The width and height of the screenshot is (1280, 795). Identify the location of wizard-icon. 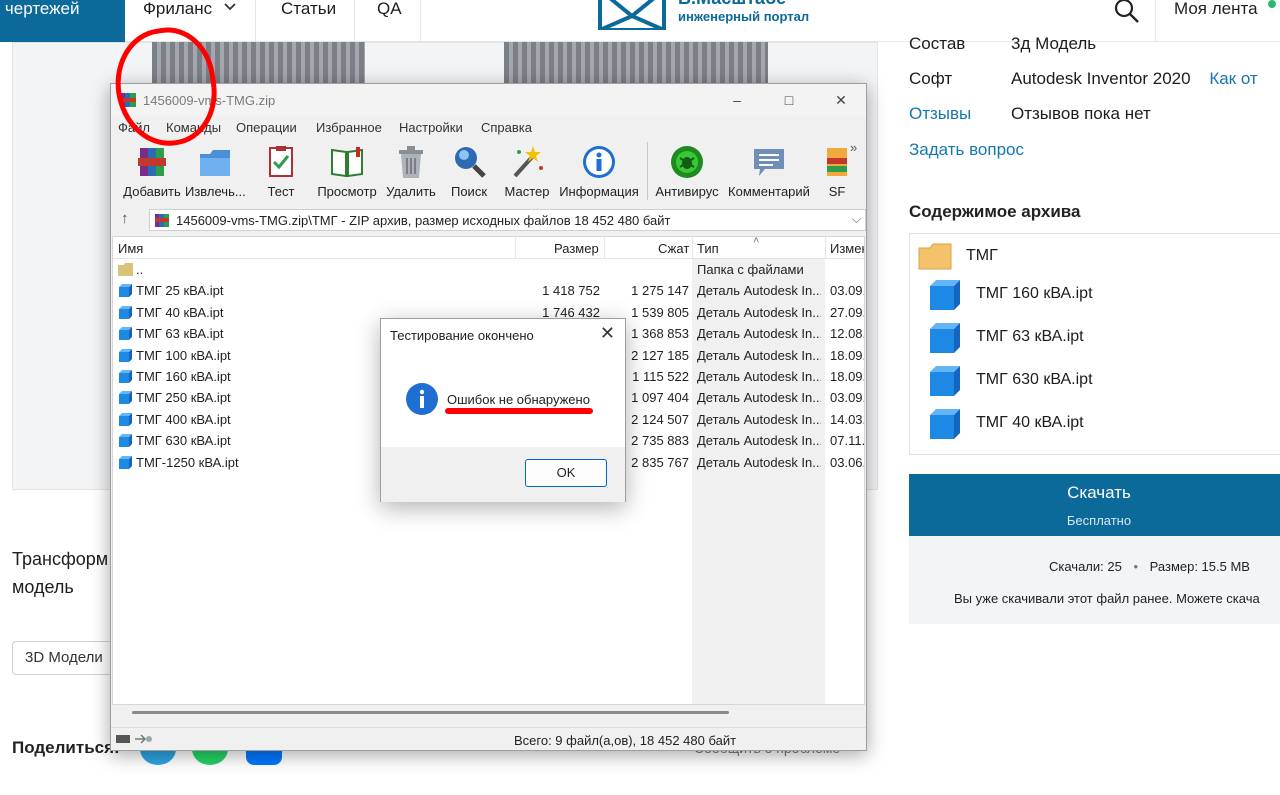
(528, 162).